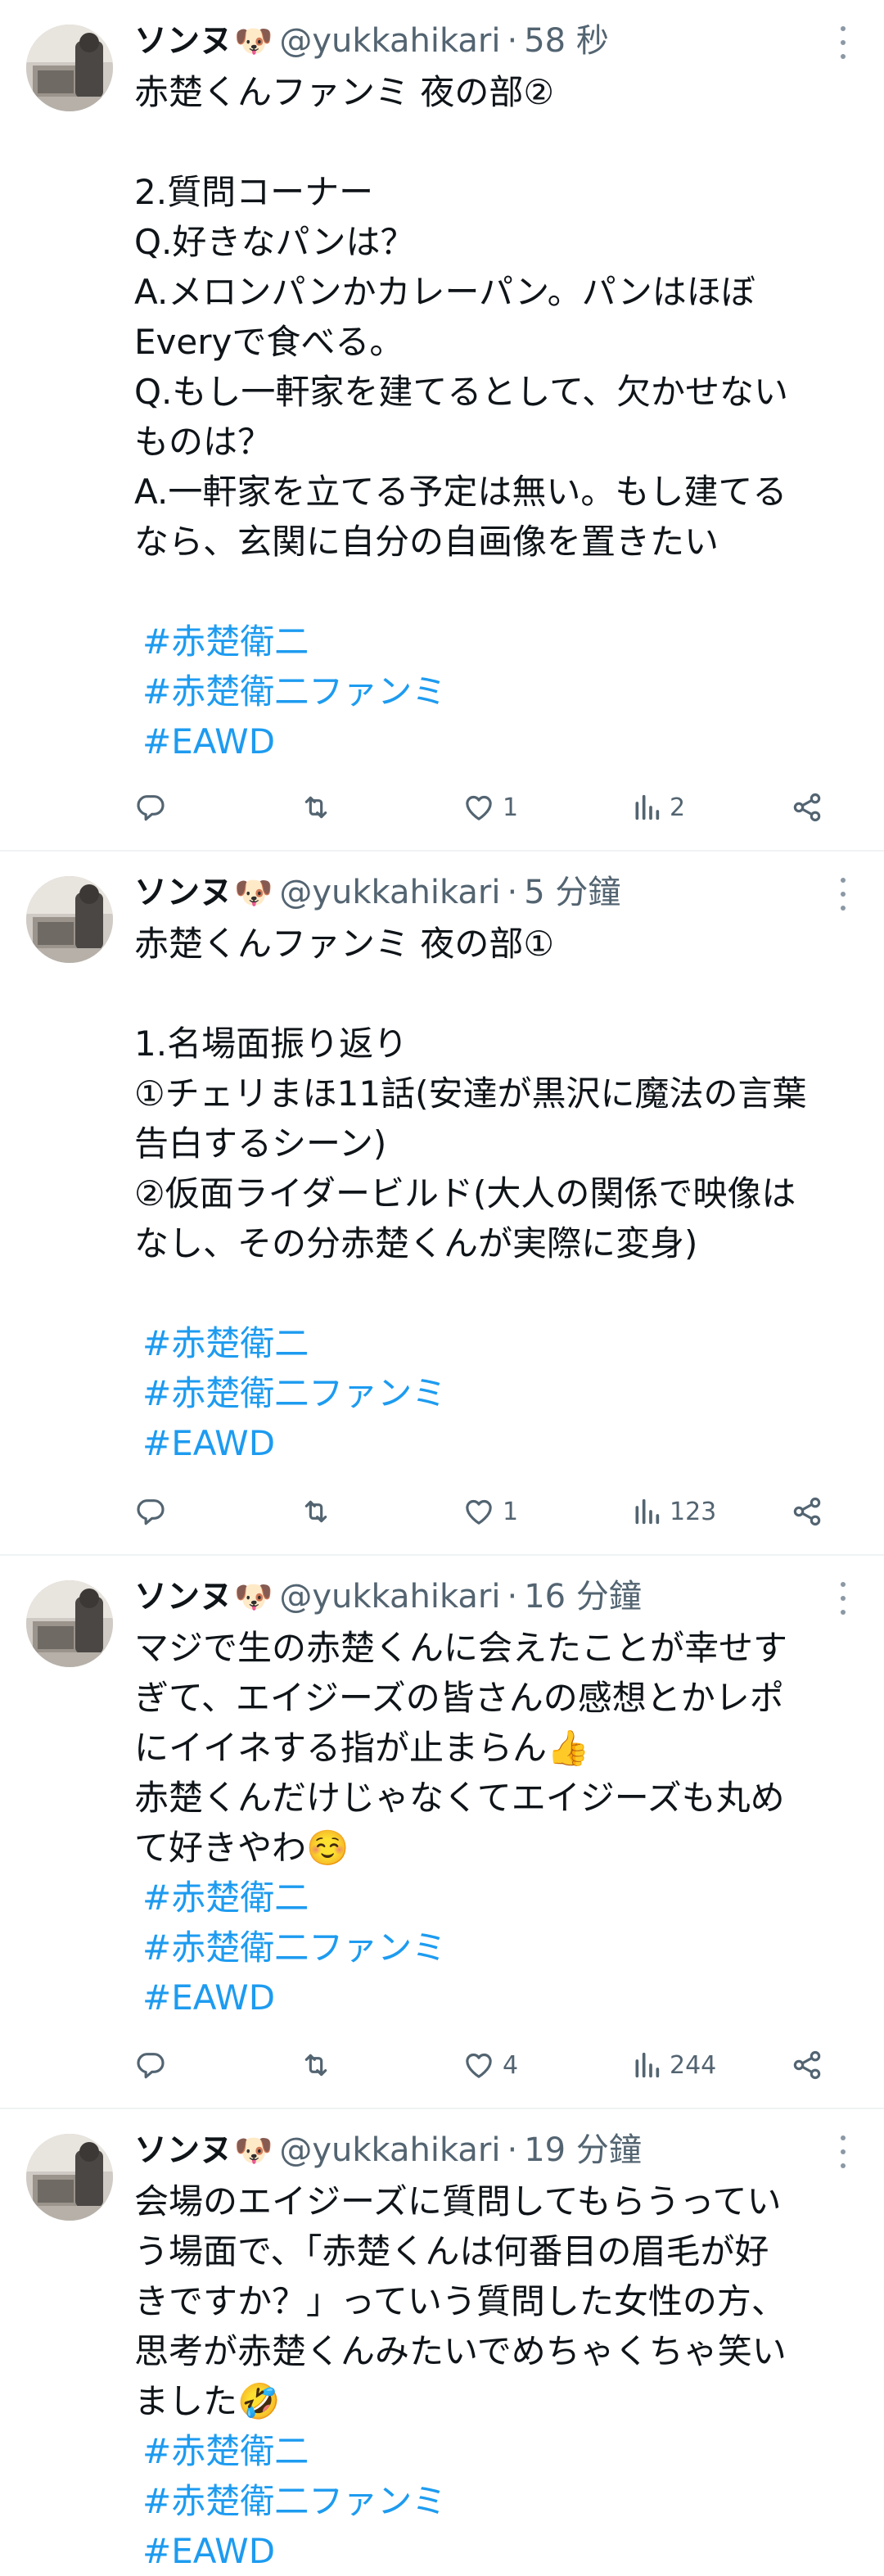  What do you see at coordinates (254, 192) in the screenshot?
I see `tweet-text-line: 2.質問コーナー` at bounding box center [254, 192].